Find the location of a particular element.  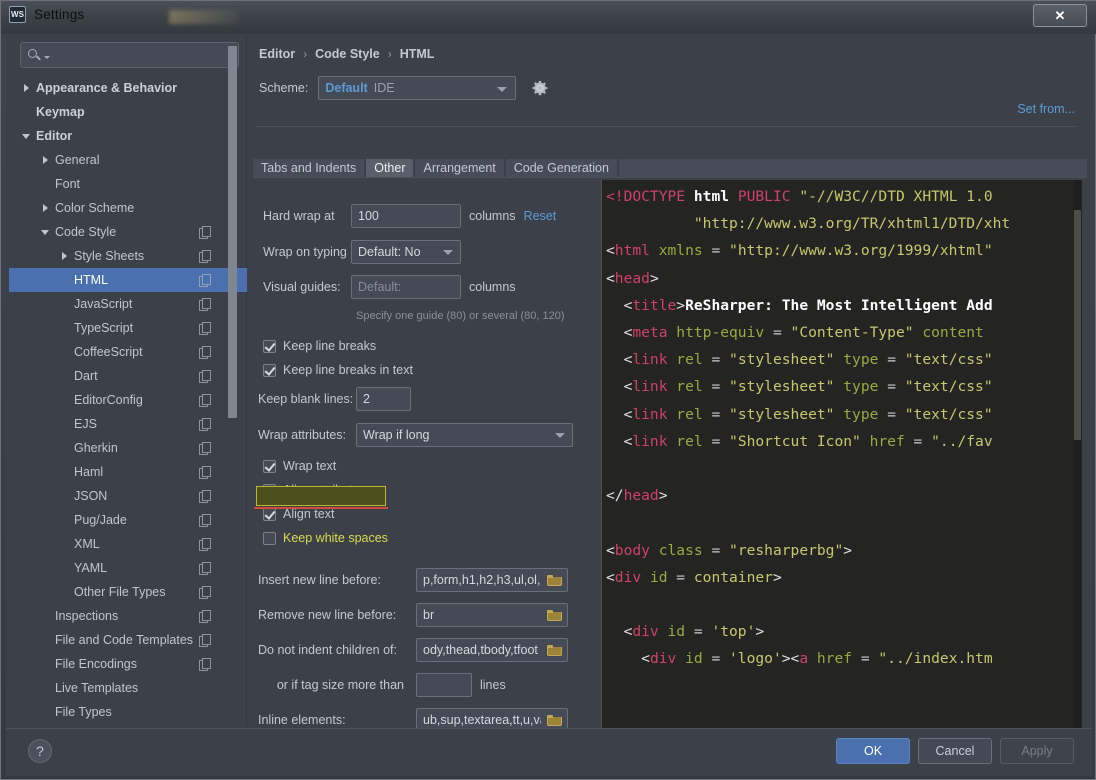

sidebar-item-color-scheme: Color Scheme is located at coordinates (128, 208).